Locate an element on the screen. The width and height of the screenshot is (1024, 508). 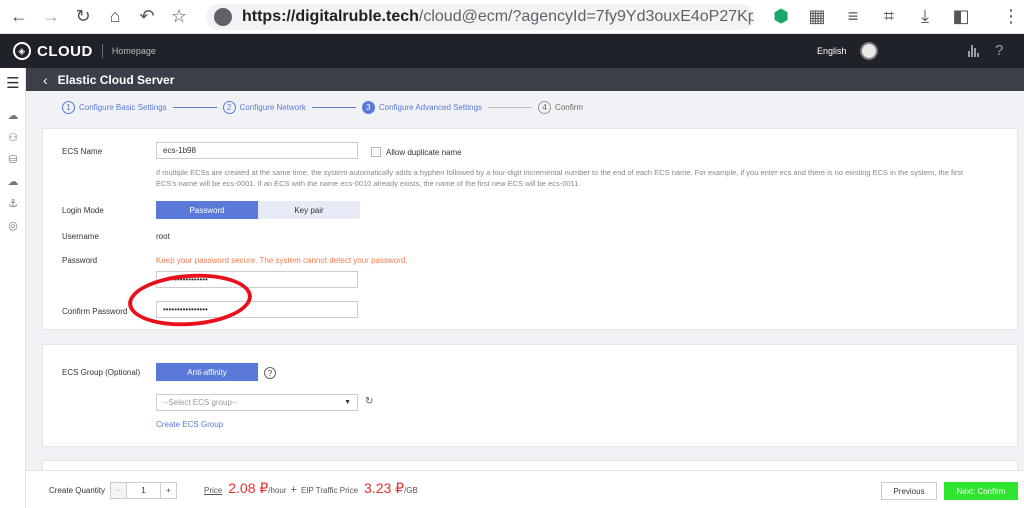
back-arrow-icon: ← is located at coordinates (19, 17).